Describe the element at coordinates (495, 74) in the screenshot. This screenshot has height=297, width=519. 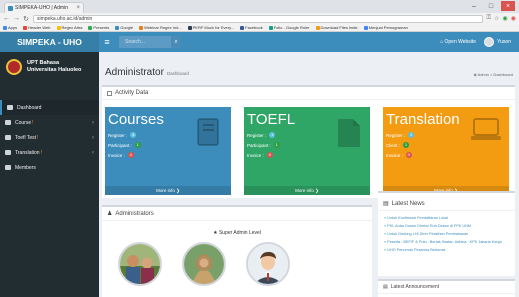
I see `breadcrumb-text: Admin > Dashboard` at that location.